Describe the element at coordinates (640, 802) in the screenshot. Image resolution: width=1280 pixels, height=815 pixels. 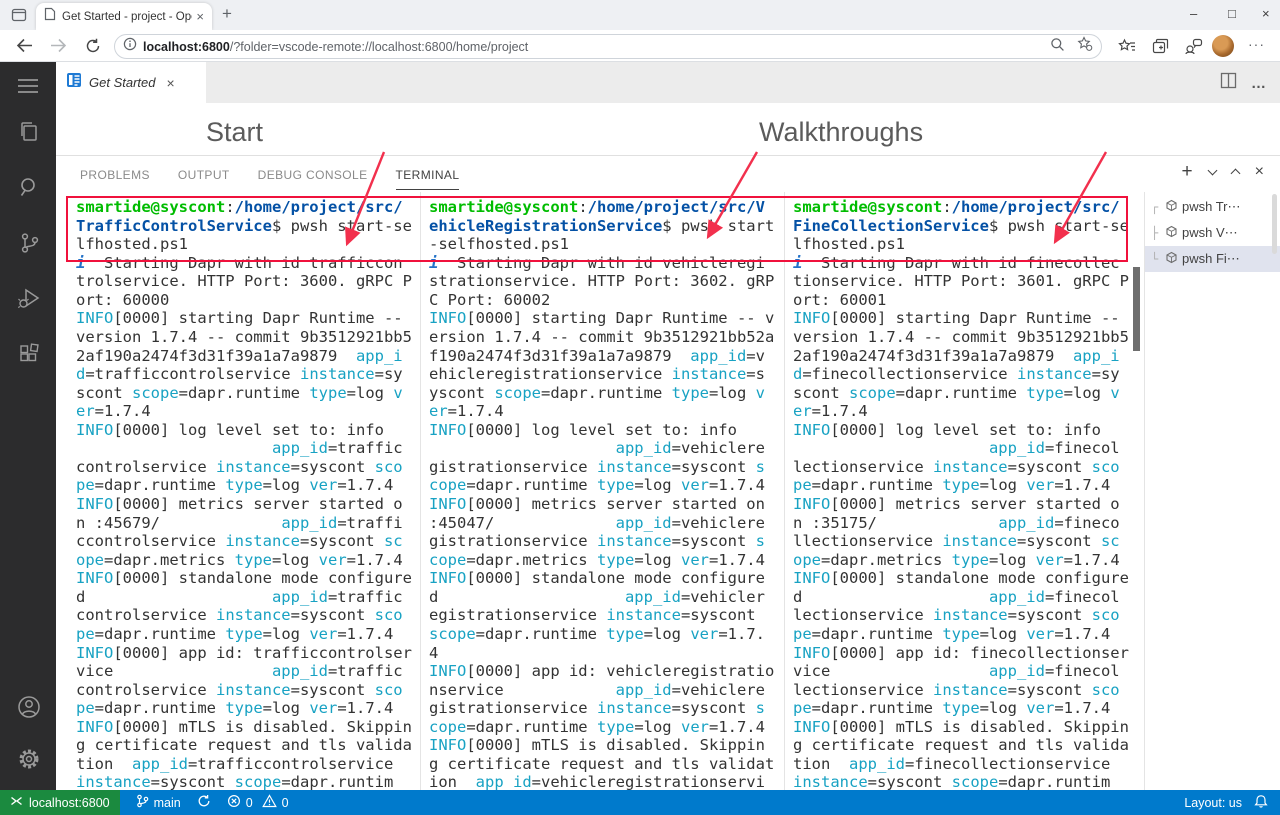
I see `status-bar: localhost:6800 main 0 0 Layout: us` at that location.